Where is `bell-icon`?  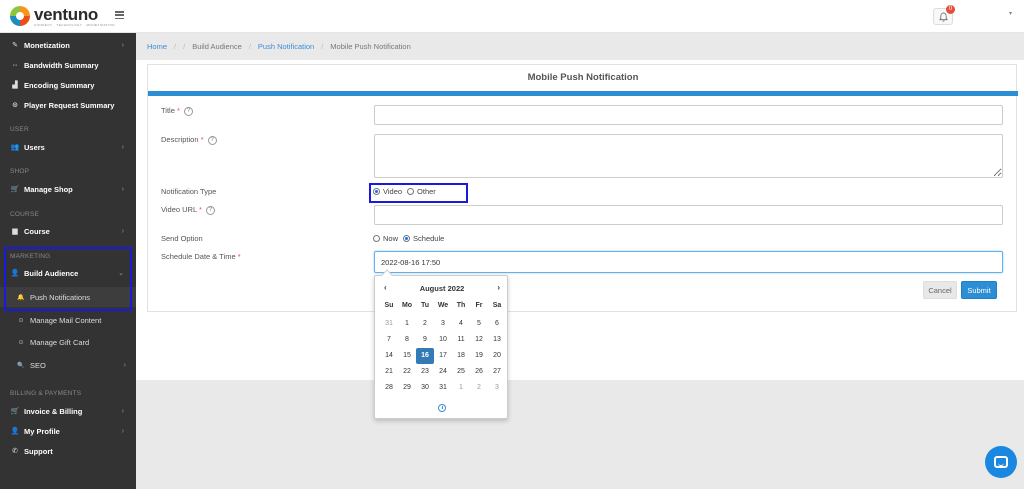 bell-icon is located at coordinates (943, 17).